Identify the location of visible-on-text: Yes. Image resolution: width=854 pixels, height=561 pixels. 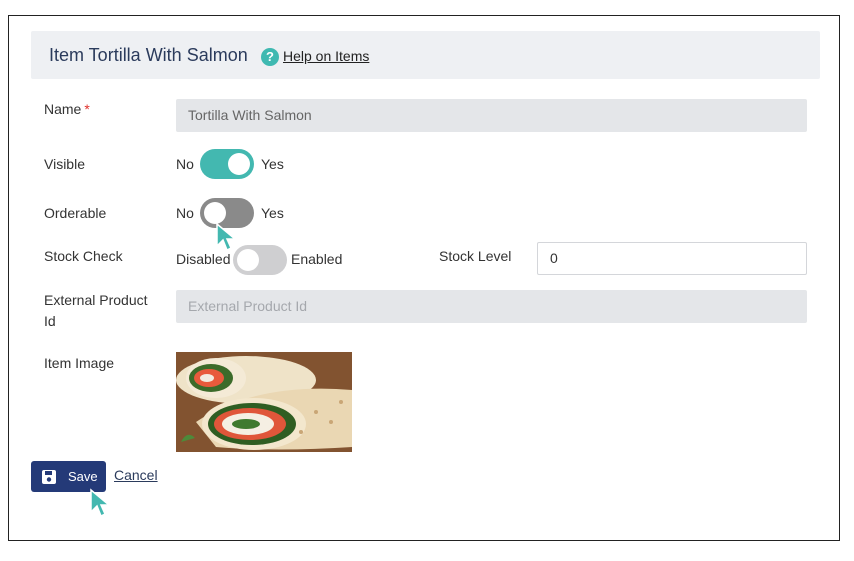
(272, 164).